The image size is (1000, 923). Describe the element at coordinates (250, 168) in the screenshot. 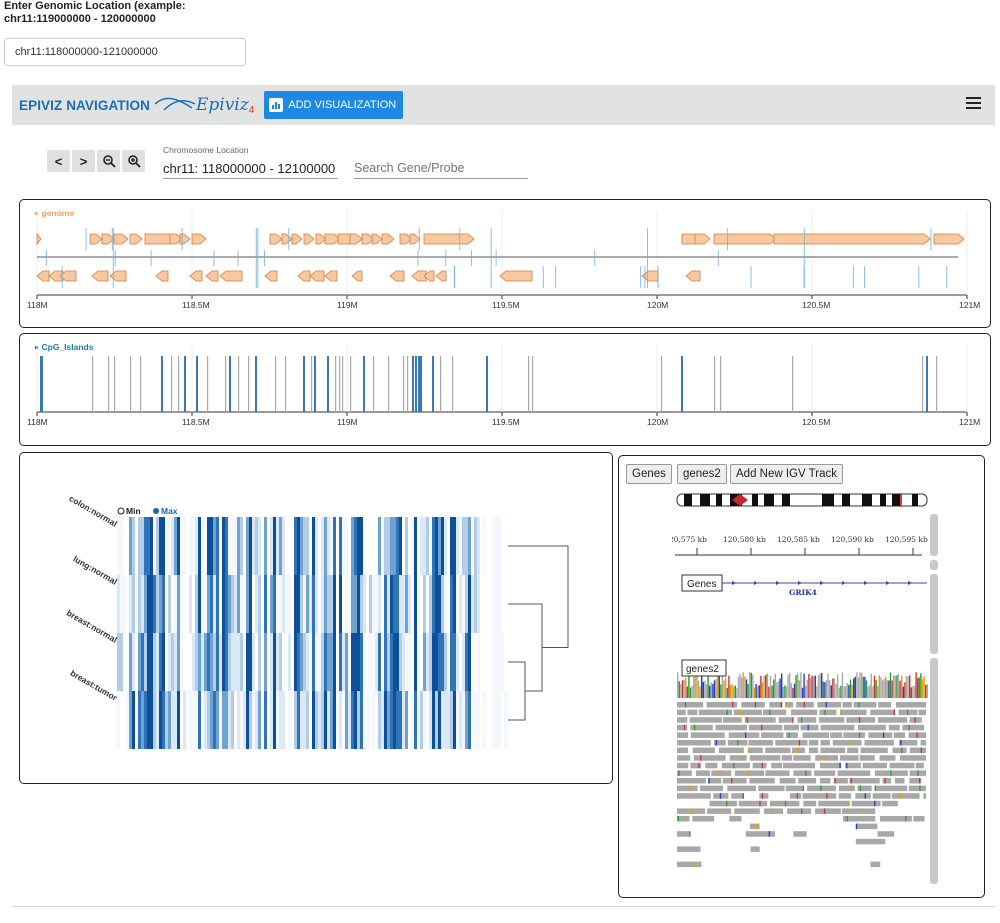

I see `chromosome-location-input` at that location.